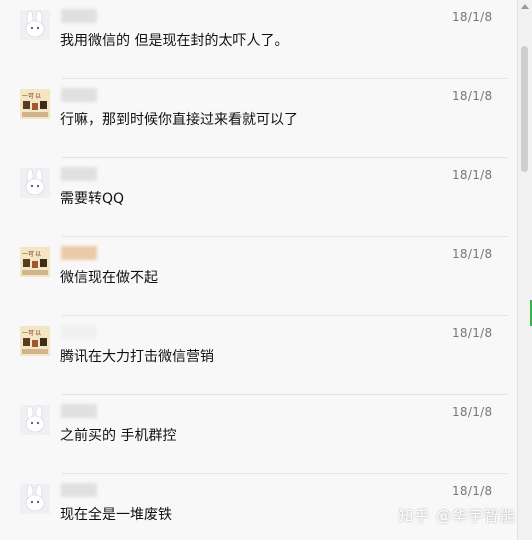 The height and width of the screenshot is (540, 532). I want to click on message-row: 18/1/8 我用微信的 但是现在封的太吓人了。, so click(259, 39).